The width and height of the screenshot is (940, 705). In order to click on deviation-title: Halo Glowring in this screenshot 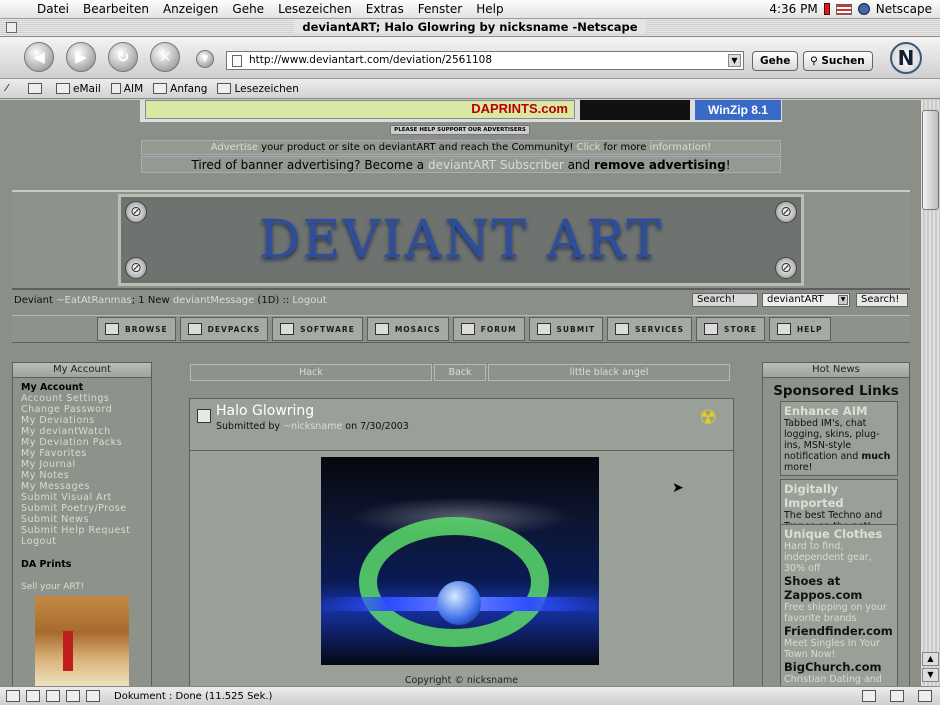, I will do `click(265, 411)`.